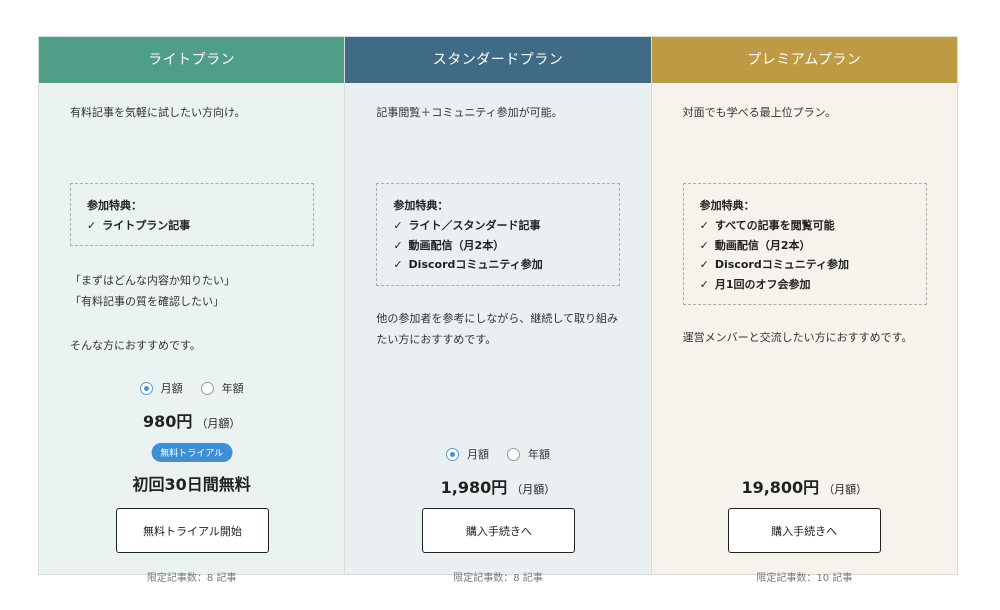 This screenshot has height=610, width=1000. What do you see at coordinates (804, 578) in the screenshot?
I see `article-limit: 限定記事数：10 記事` at bounding box center [804, 578].